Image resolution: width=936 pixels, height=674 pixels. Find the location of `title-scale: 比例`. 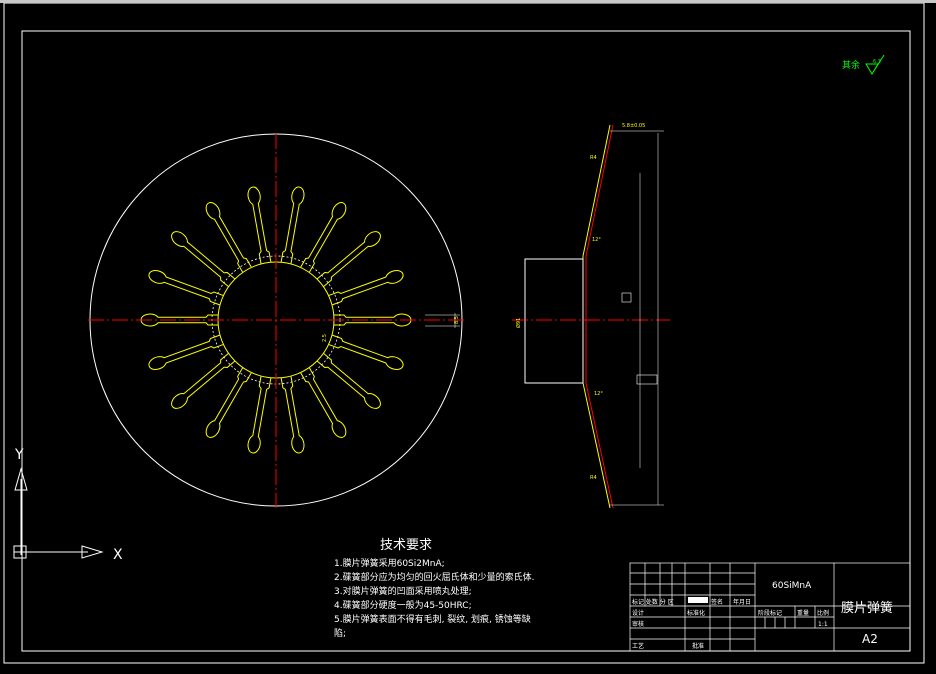

title-scale: 比例 is located at coordinates (823, 613).